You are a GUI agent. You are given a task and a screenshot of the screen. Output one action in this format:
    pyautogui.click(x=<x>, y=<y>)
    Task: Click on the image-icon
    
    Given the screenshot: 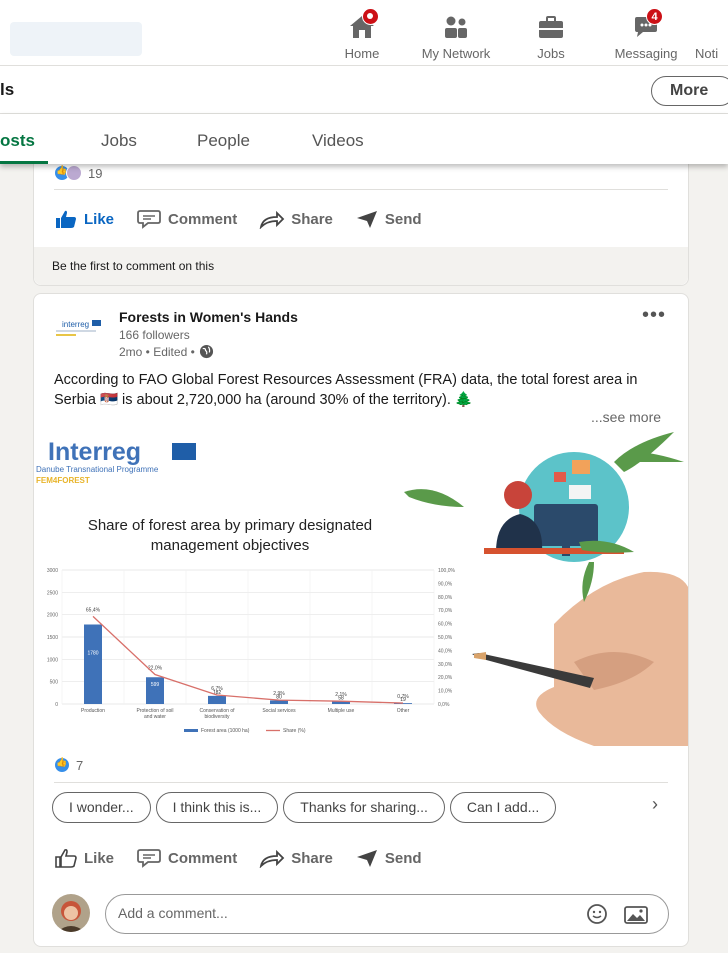 What is the action you would take?
    pyautogui.click(x=636, y=915)
    